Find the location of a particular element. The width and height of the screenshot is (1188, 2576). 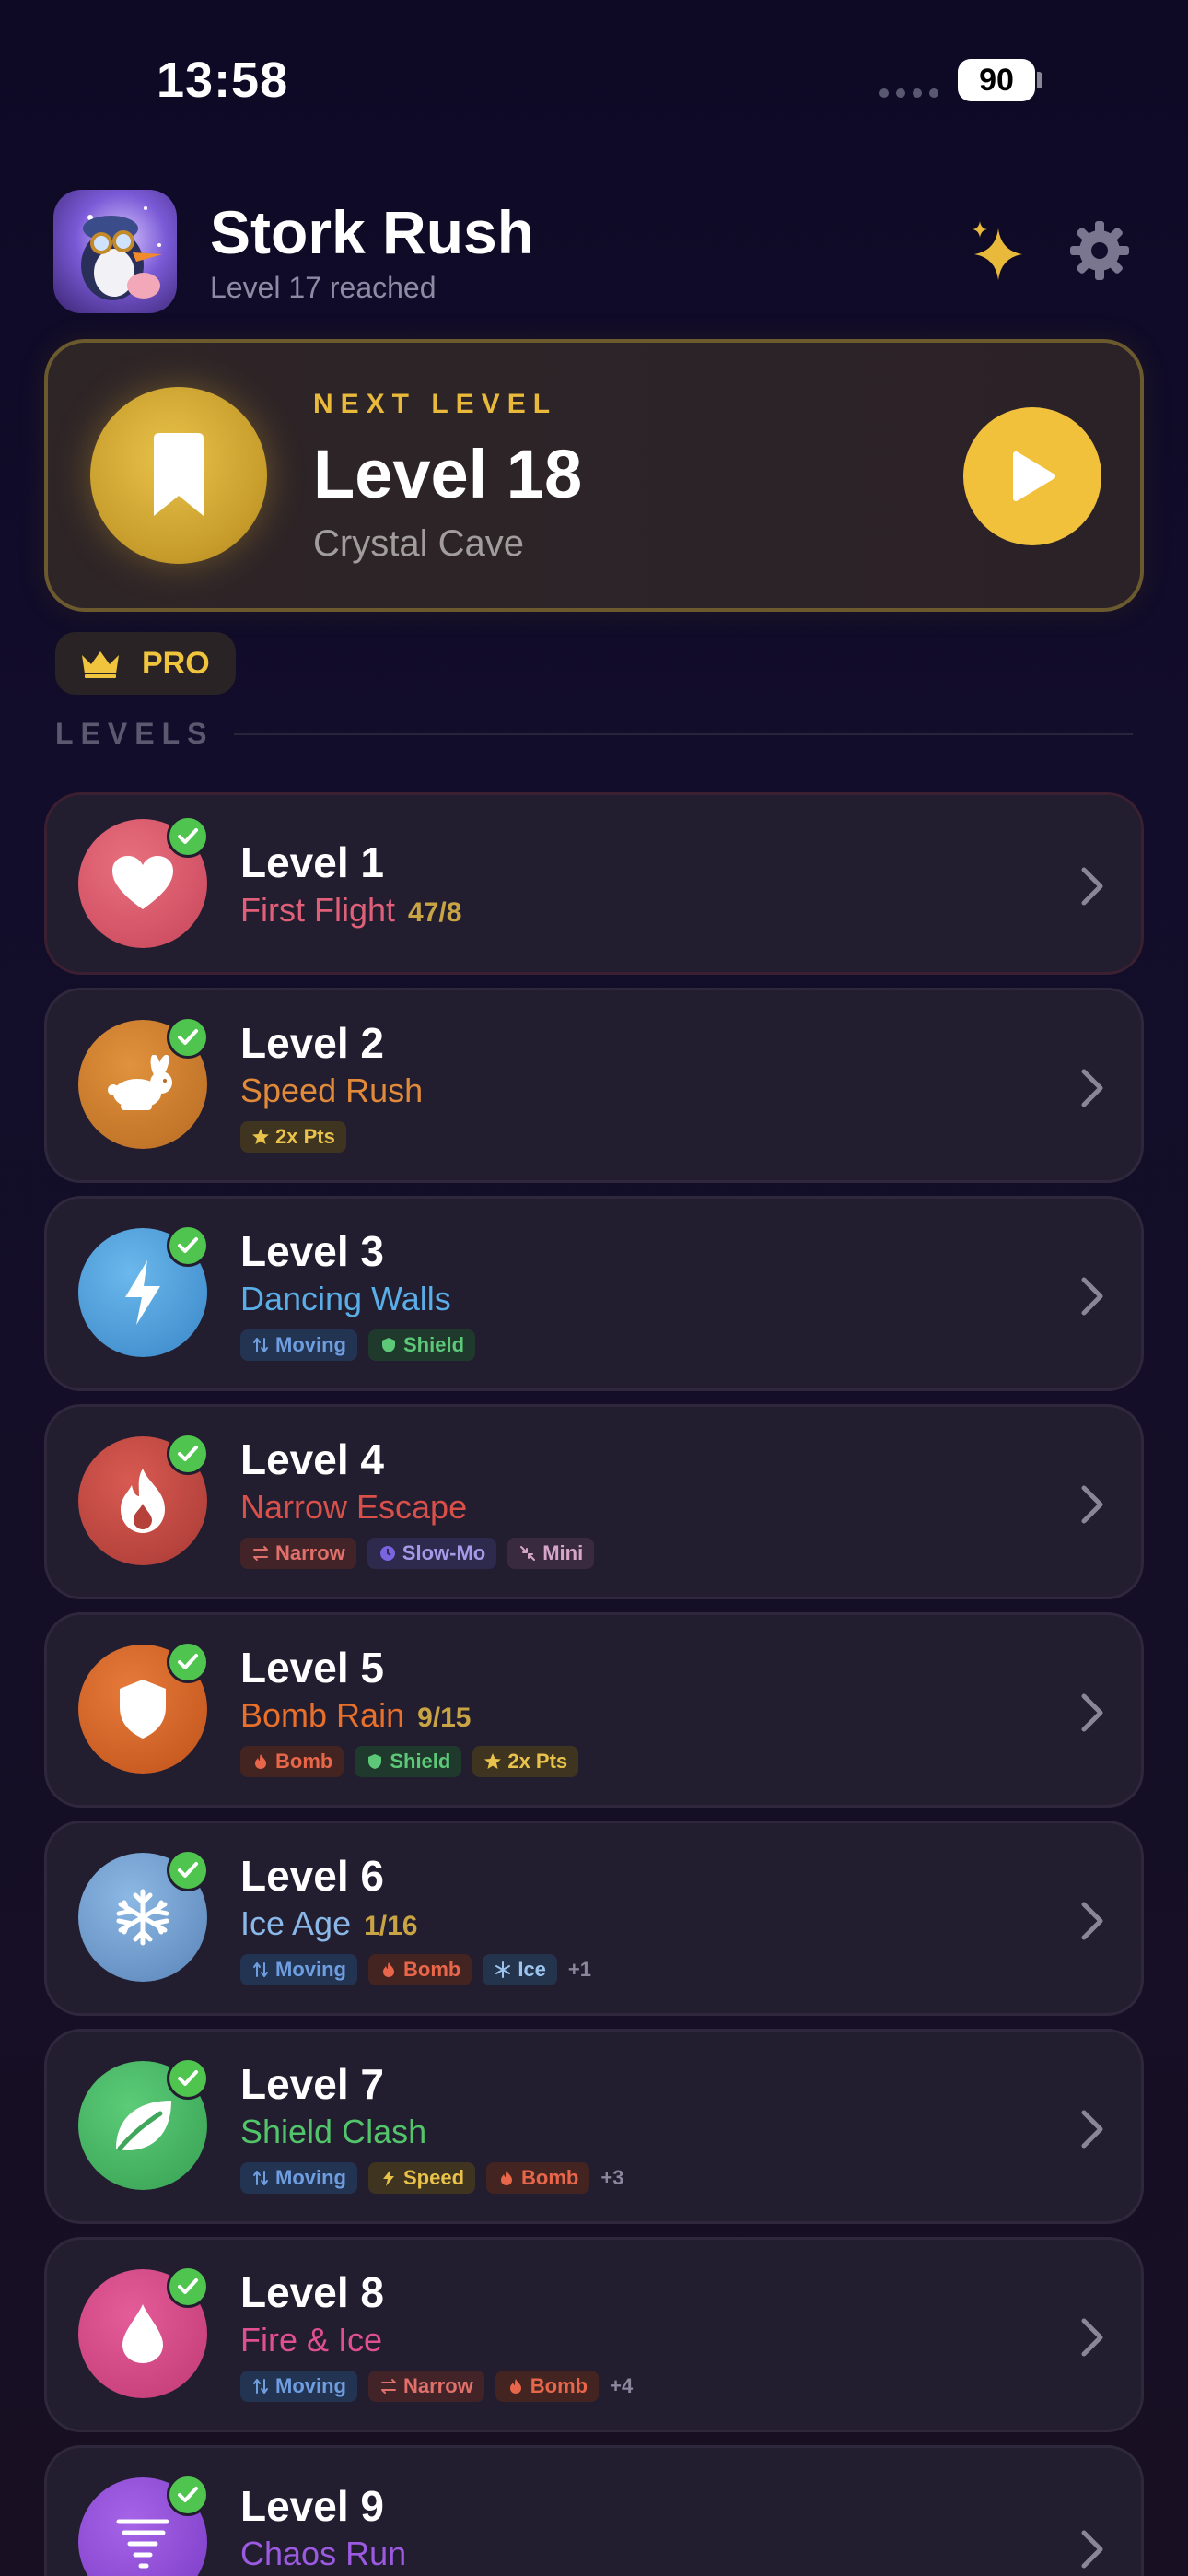

tag-narrow: Narrow is located at coordinates (426, 2386).